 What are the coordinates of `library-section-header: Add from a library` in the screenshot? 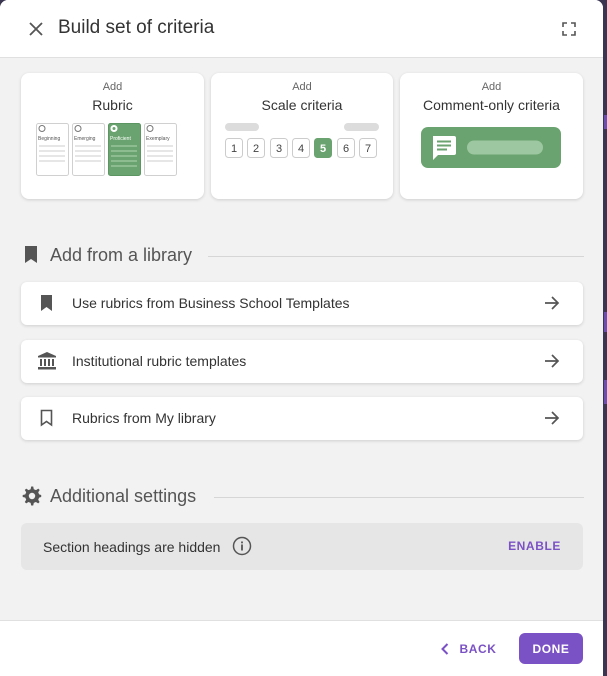 It's located at (303, 256).